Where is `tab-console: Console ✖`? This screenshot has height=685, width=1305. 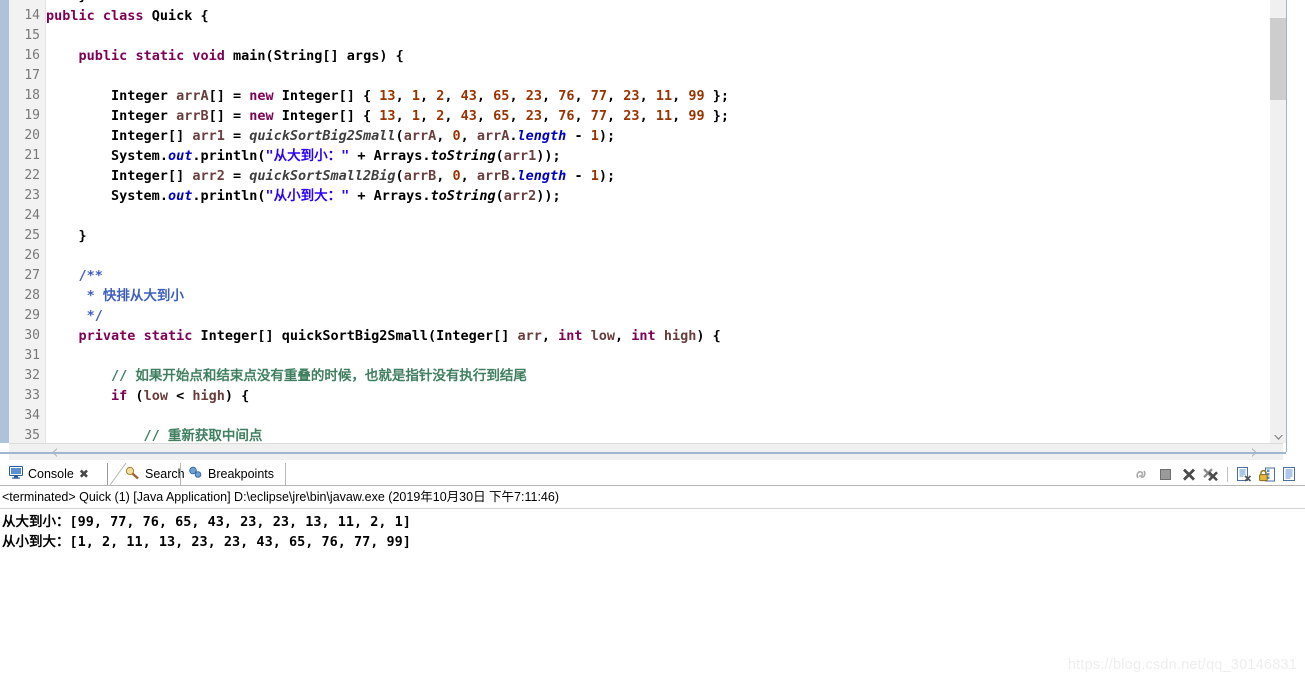
tab-console: Console ✖ is located at coordinates (55, 474).